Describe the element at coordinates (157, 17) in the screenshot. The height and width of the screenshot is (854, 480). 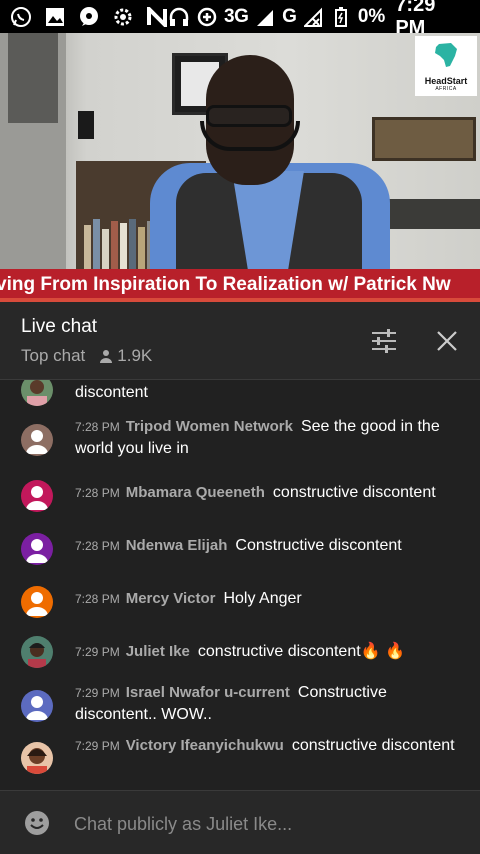
I see `n-logo-icon` at that location.